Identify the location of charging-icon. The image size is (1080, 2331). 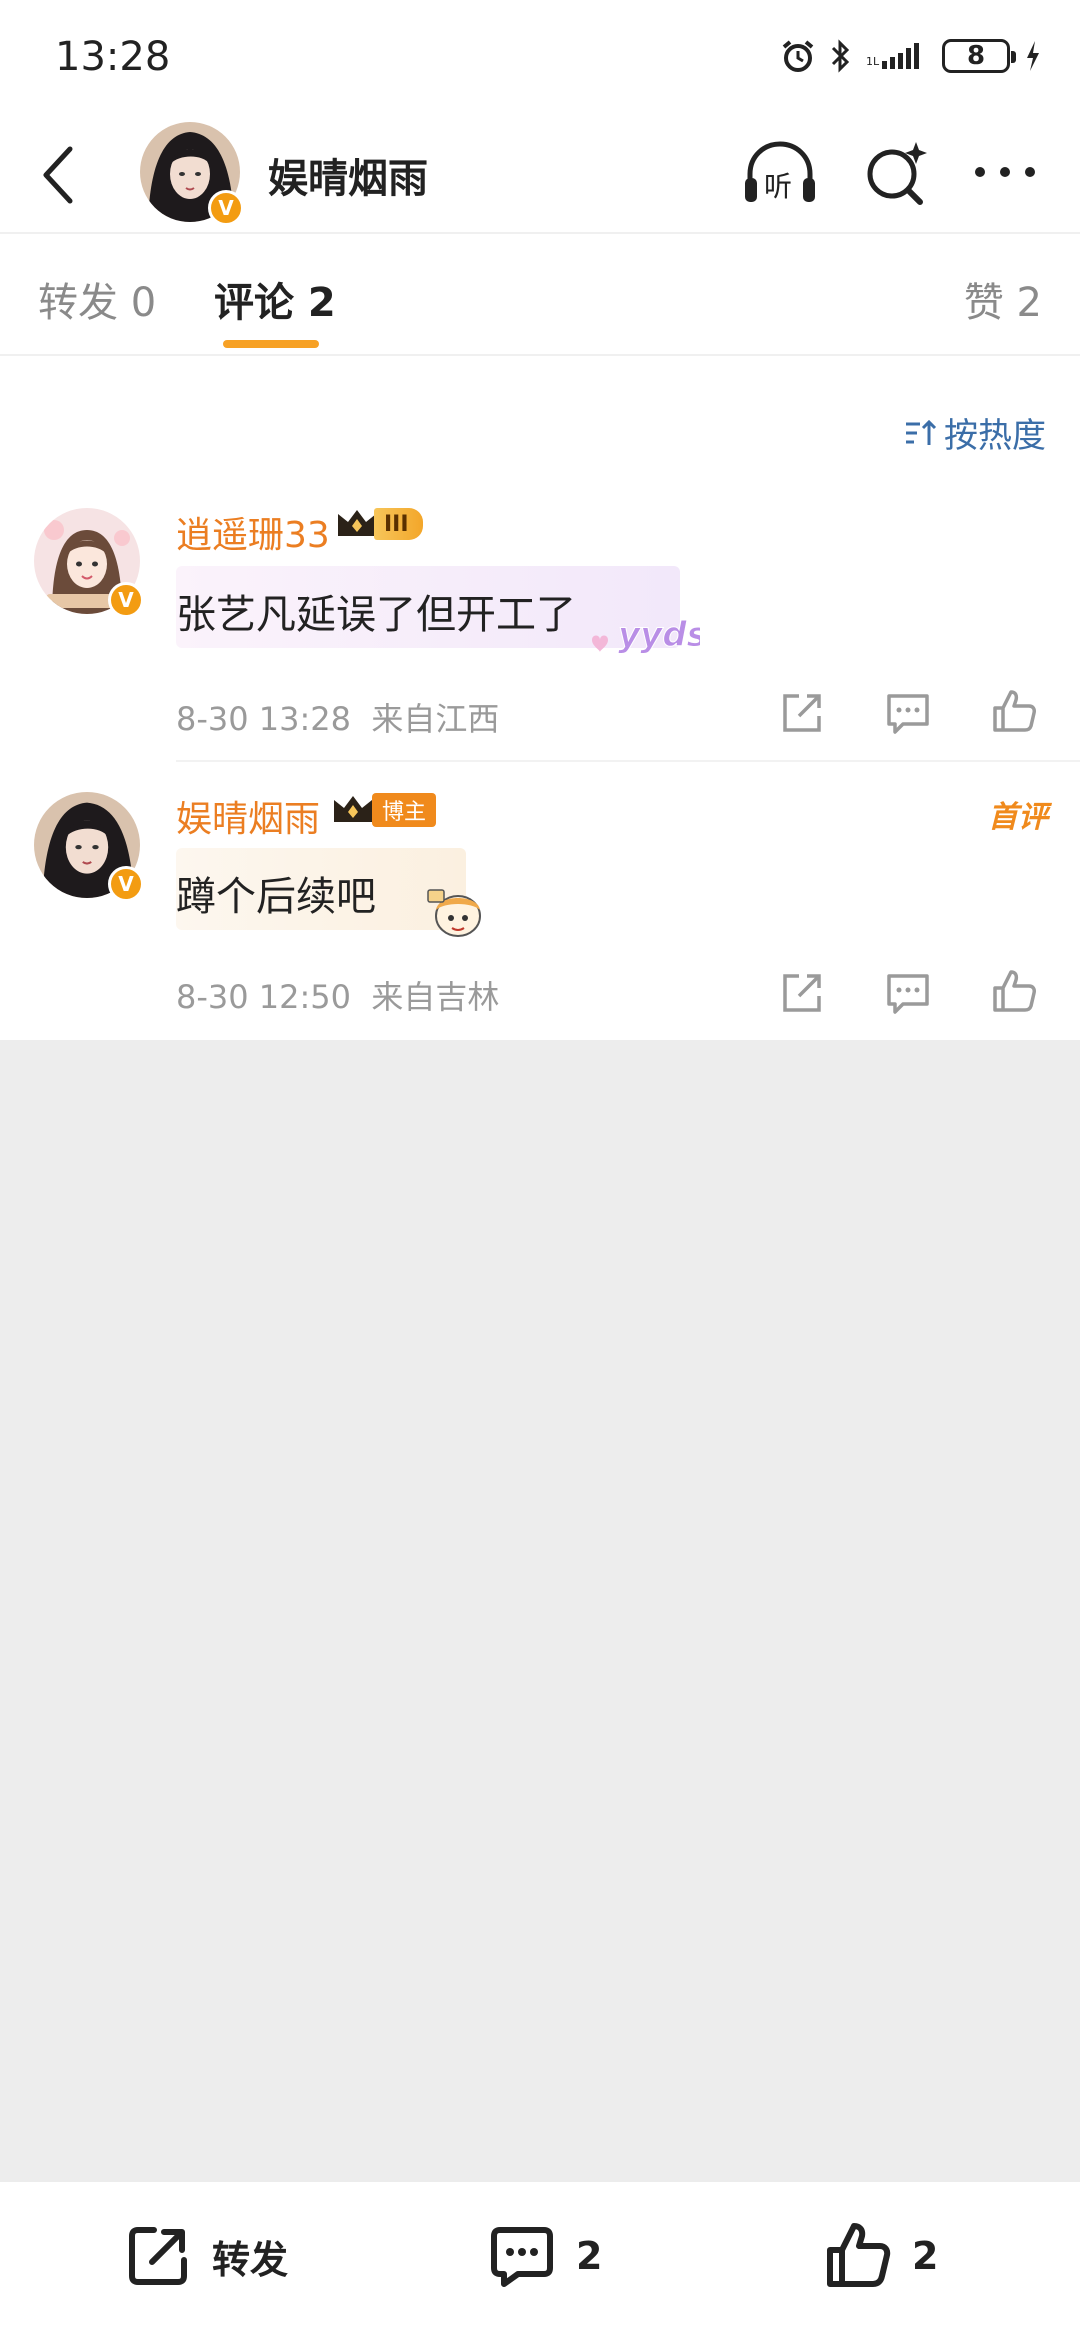
(1033, 56).